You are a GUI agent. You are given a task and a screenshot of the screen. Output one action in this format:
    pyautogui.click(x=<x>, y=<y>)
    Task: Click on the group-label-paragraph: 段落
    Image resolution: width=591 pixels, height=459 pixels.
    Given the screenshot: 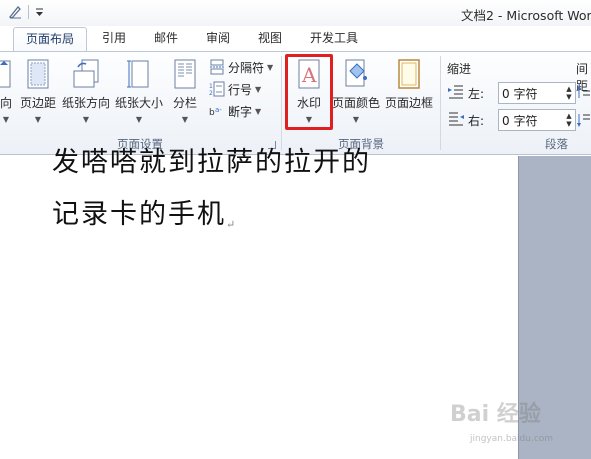 What is the action you would take?
    pyautogui.click(x=556, y=144)
    